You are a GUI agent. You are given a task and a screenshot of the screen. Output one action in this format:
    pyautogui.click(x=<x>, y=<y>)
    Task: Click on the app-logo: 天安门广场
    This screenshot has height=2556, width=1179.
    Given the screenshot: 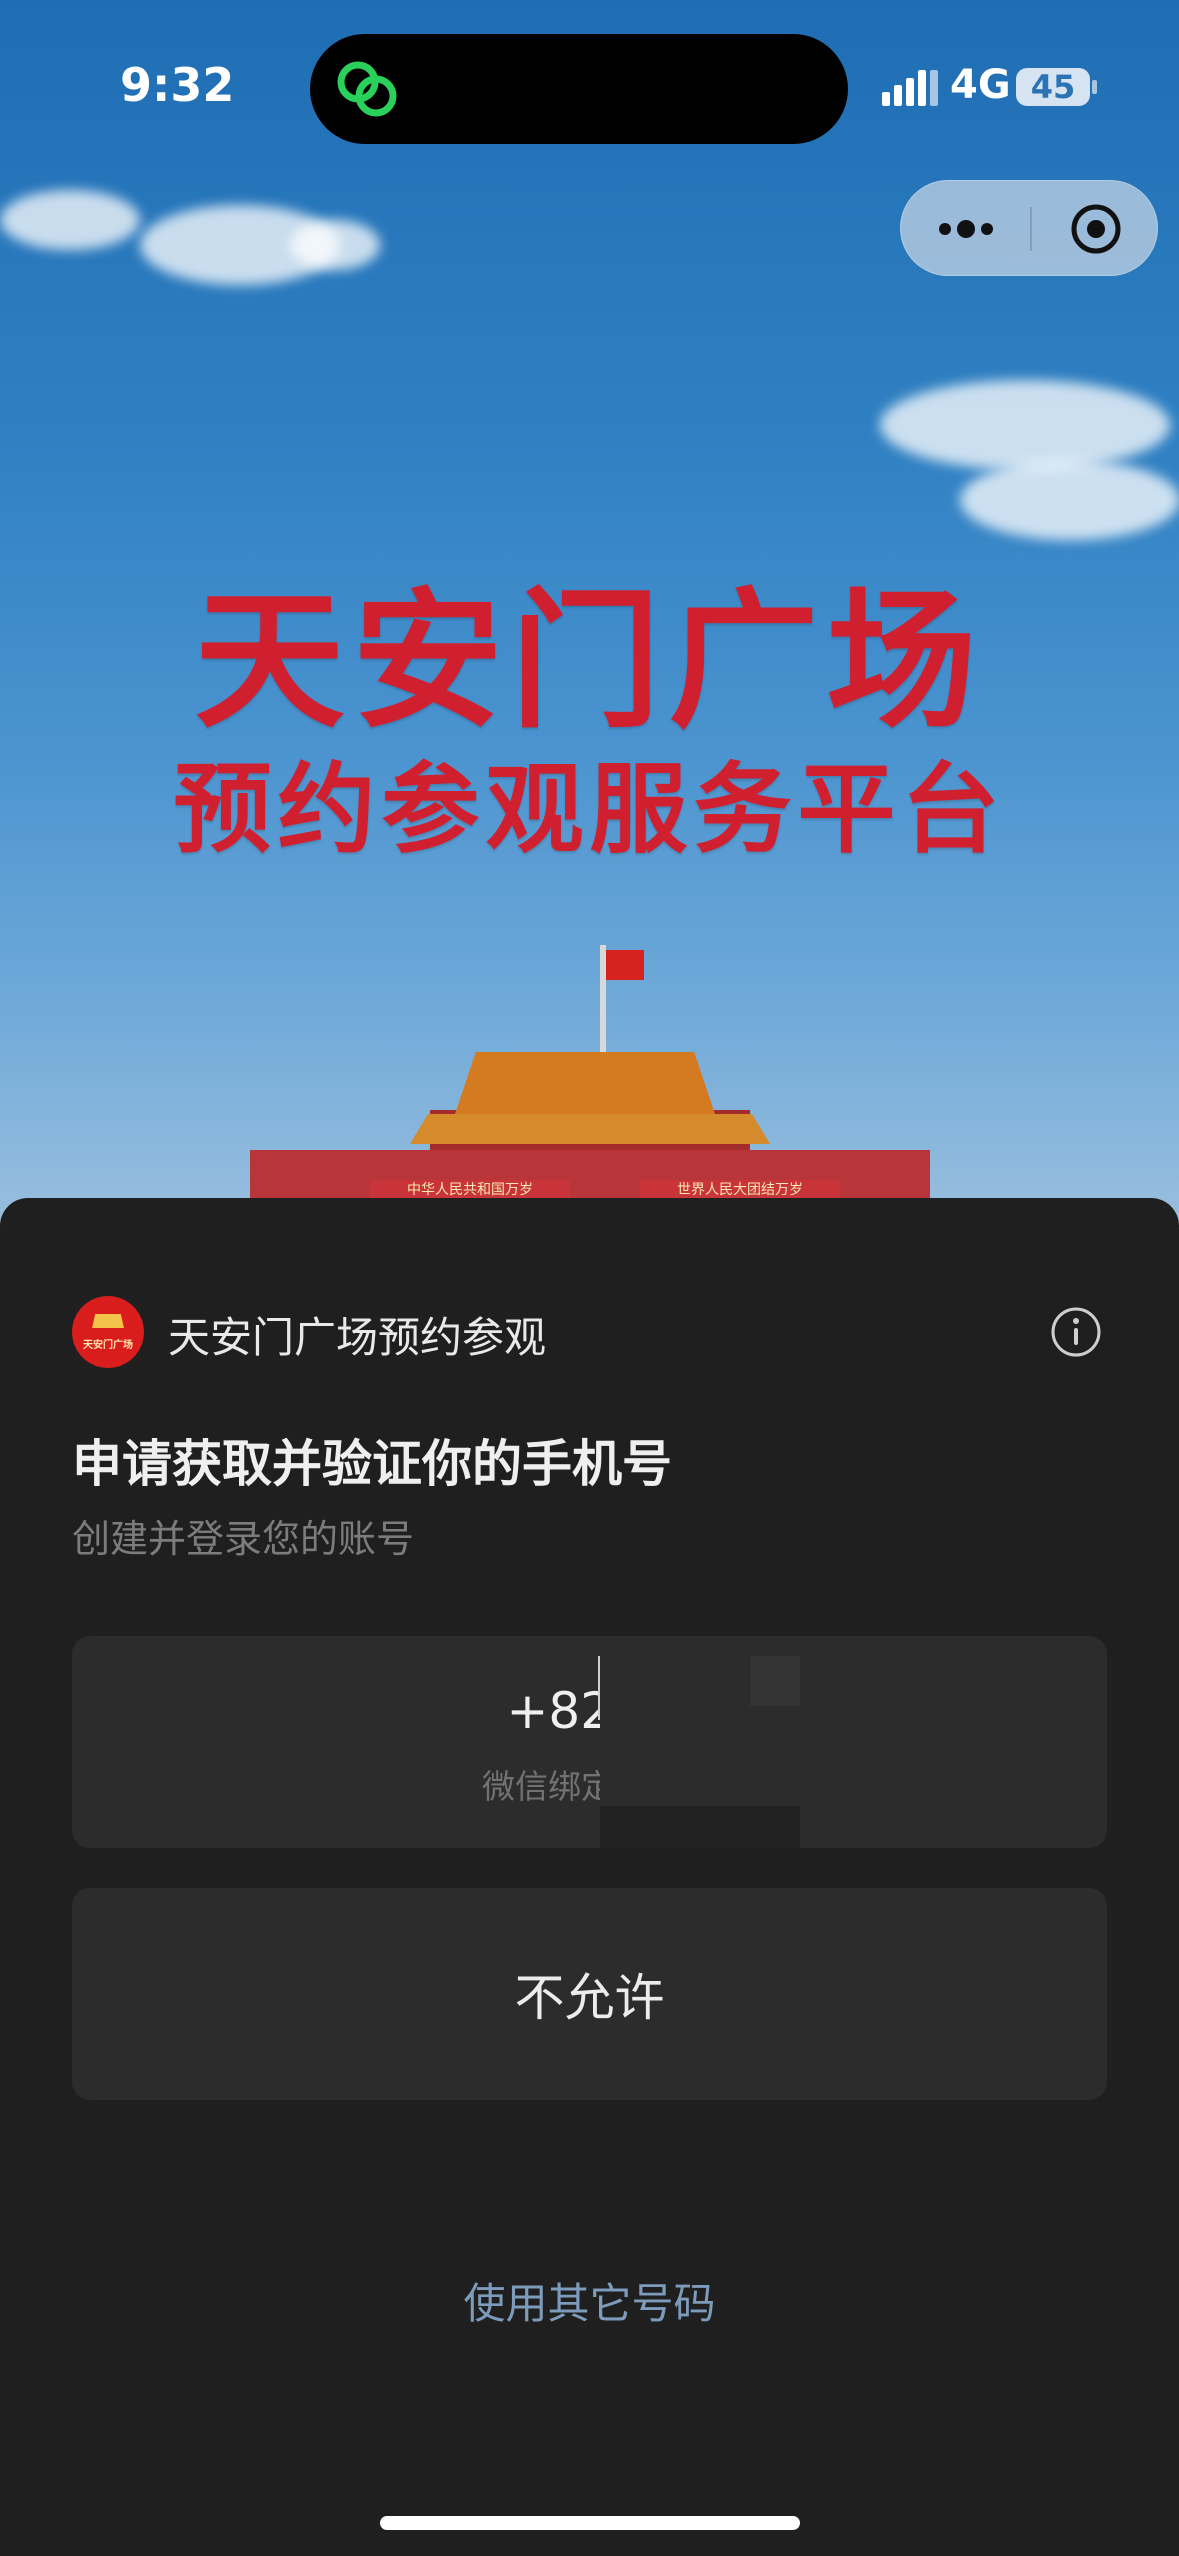 What is the action you would take?
    pyautogui.click(x=108, y=1332)
    